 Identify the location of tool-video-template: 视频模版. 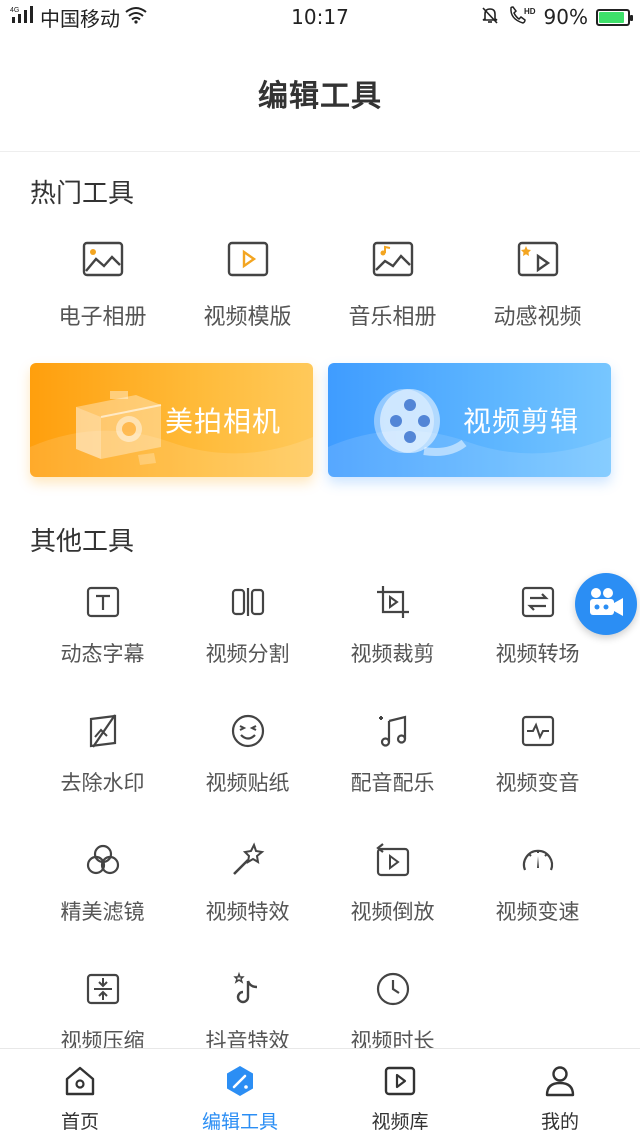
(247, 284).